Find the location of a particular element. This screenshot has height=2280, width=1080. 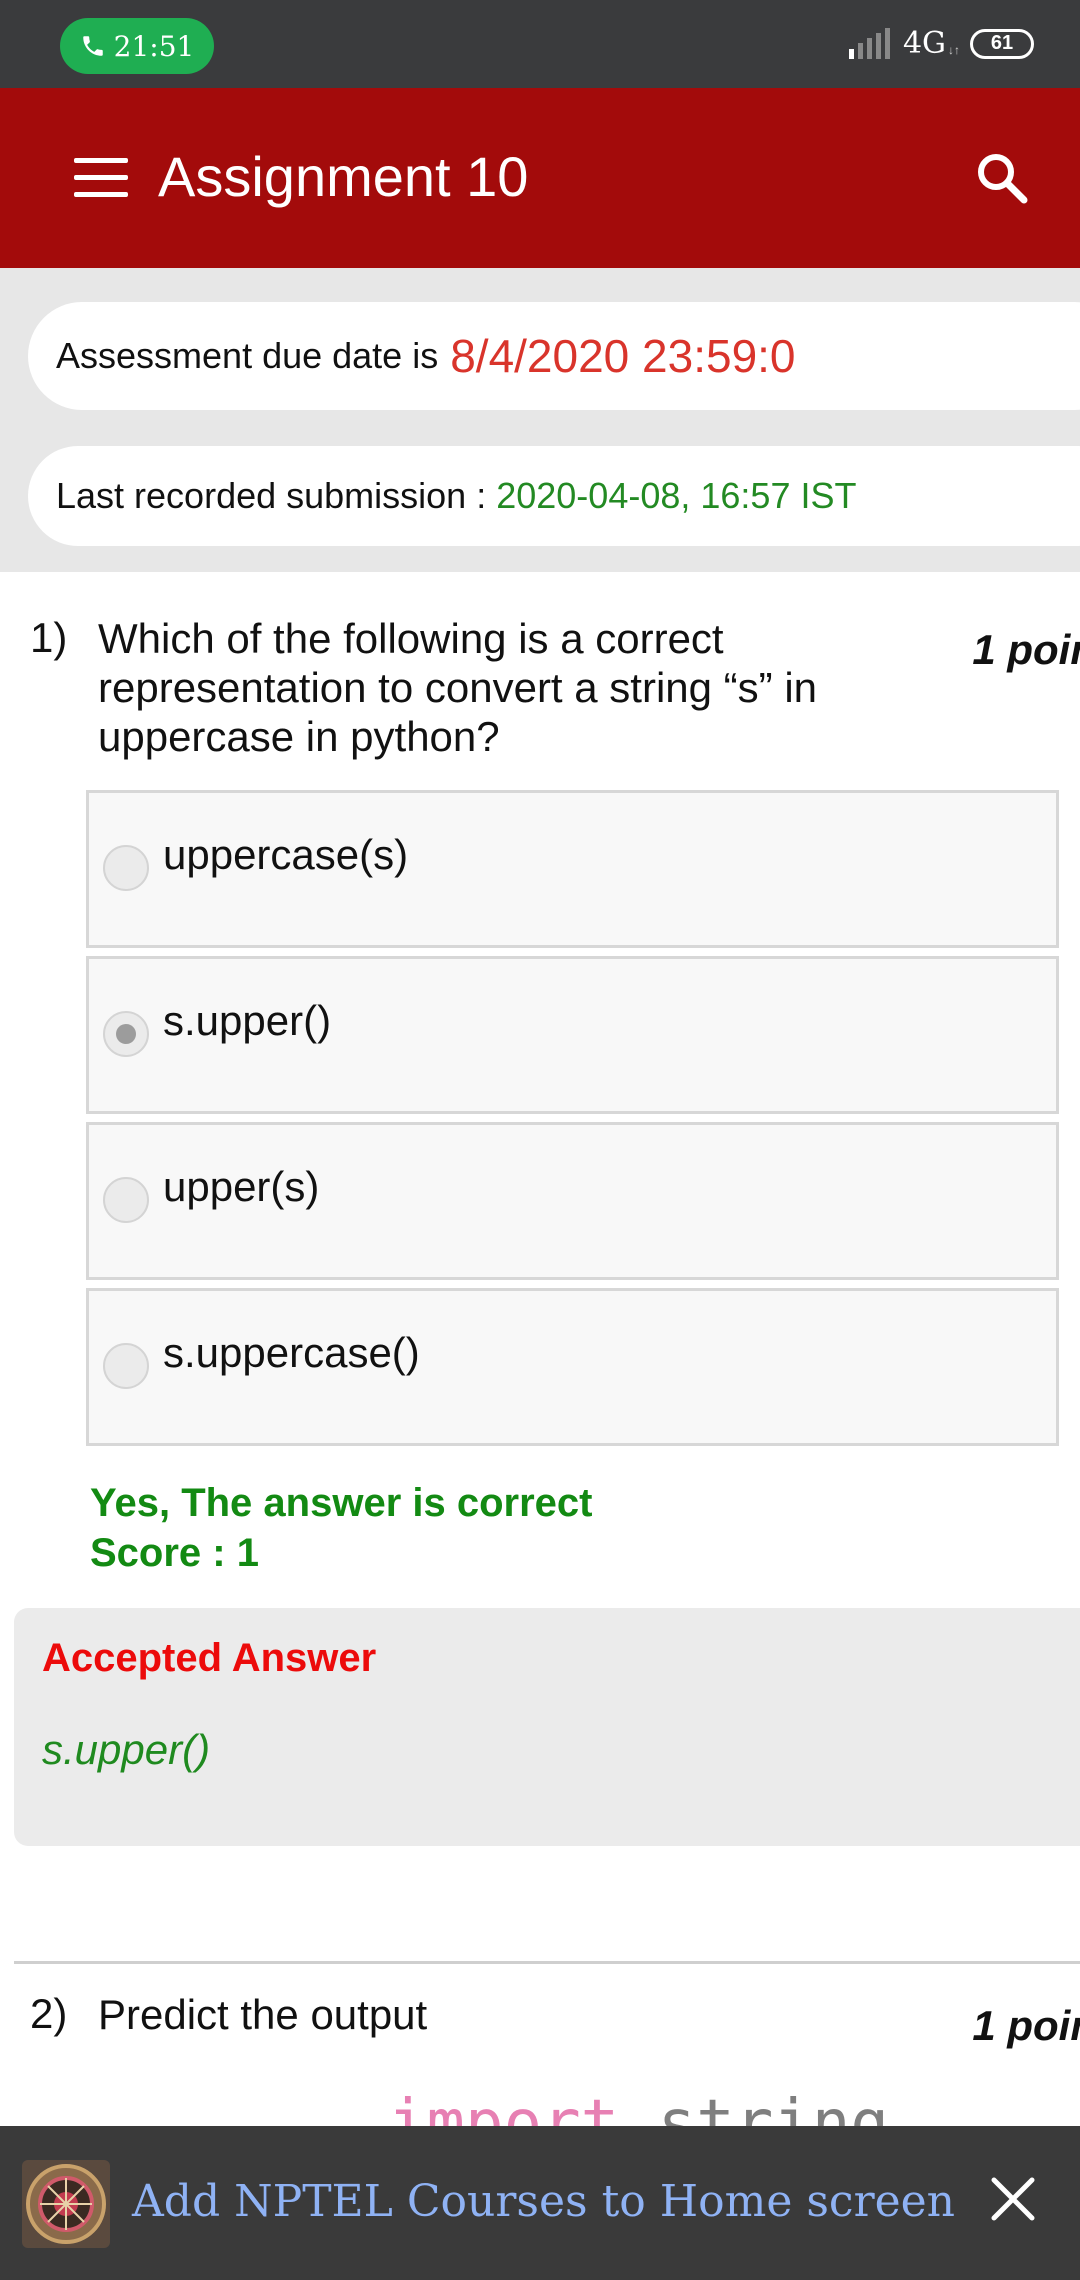

page-title: Assignment 10 is located at coordinates (343, 176).